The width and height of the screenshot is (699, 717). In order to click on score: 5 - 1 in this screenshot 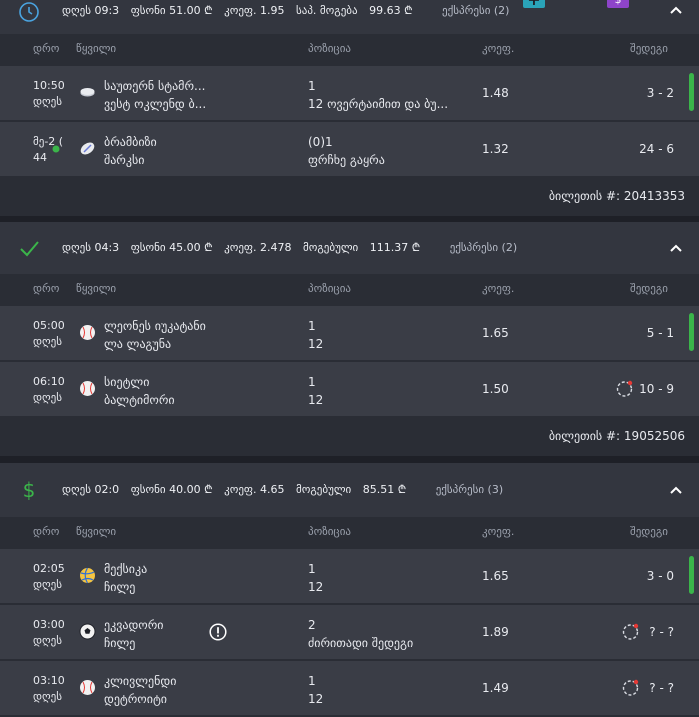, I will do `click(660, 333)`.